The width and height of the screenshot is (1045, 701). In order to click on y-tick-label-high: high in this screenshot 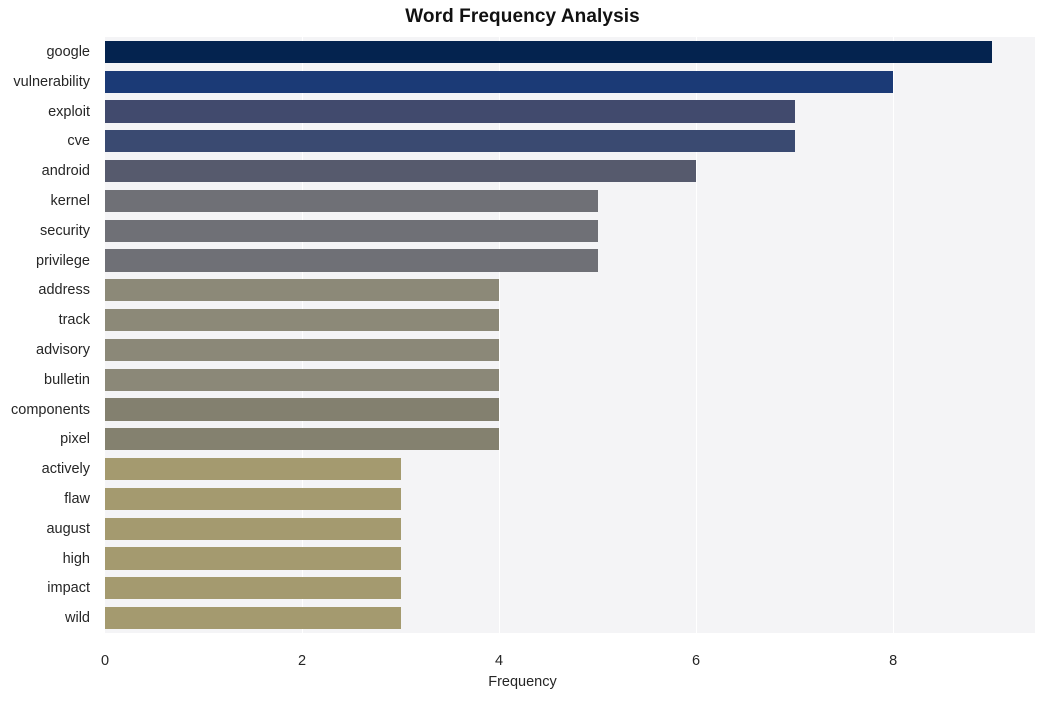, I will do `click(76, 558)`.